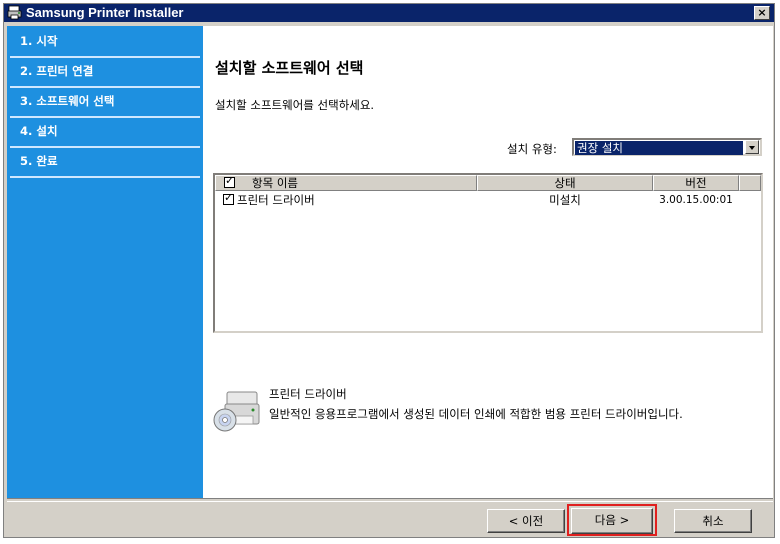 The height and width of the screenshot is (544, 780). I want to click on column-header-filler, so click(750, 183).